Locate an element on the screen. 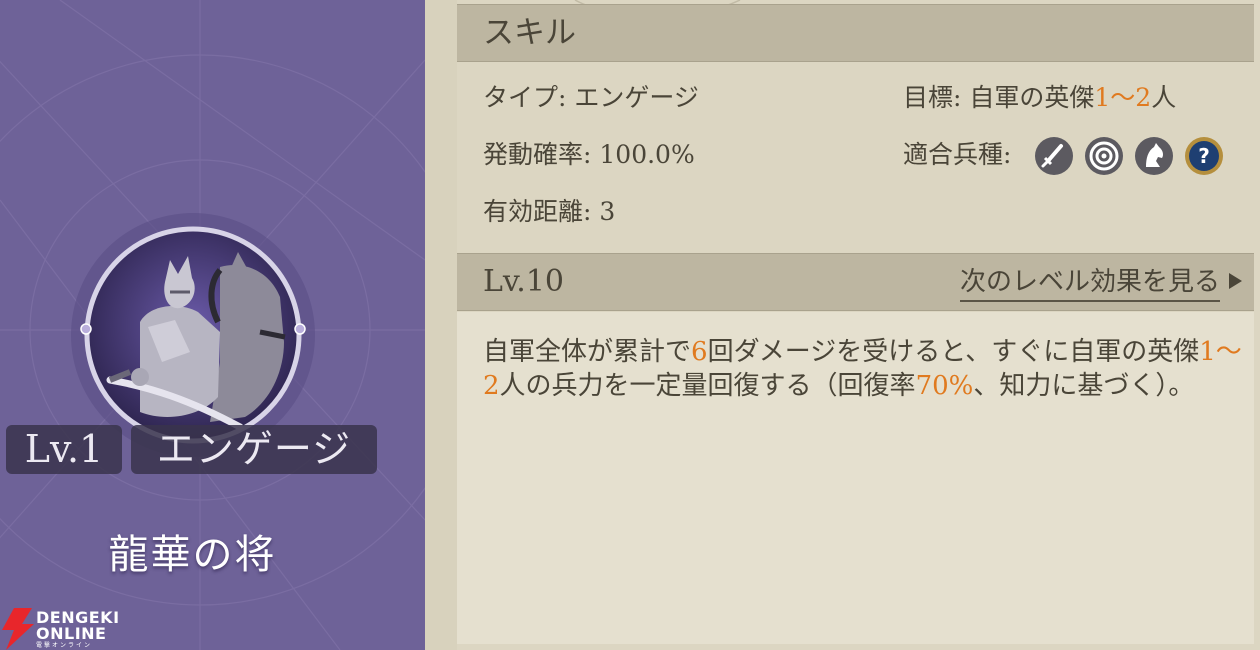 This screenshot has width=1260, height=650. dengeki-online-watermark: DENGEKI ONLINE 電撃オンライン is located at coordinates (65, 628).